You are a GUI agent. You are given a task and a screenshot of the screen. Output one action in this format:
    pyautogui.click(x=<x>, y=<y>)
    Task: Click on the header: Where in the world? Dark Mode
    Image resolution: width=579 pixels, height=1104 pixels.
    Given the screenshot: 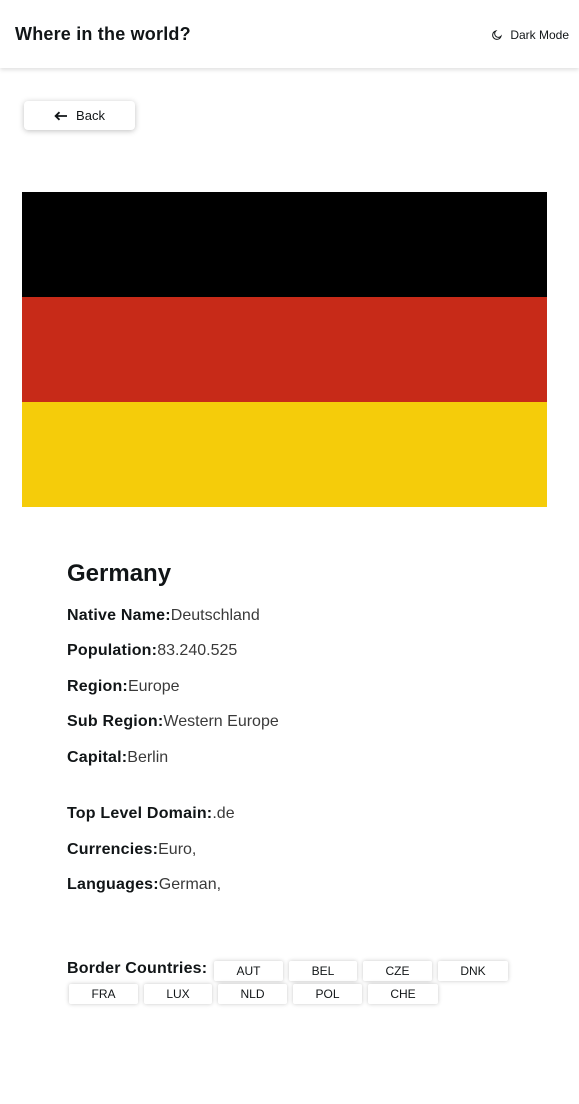 What is the action you would take?
    pyautogui.click(x=289, y=34)
    